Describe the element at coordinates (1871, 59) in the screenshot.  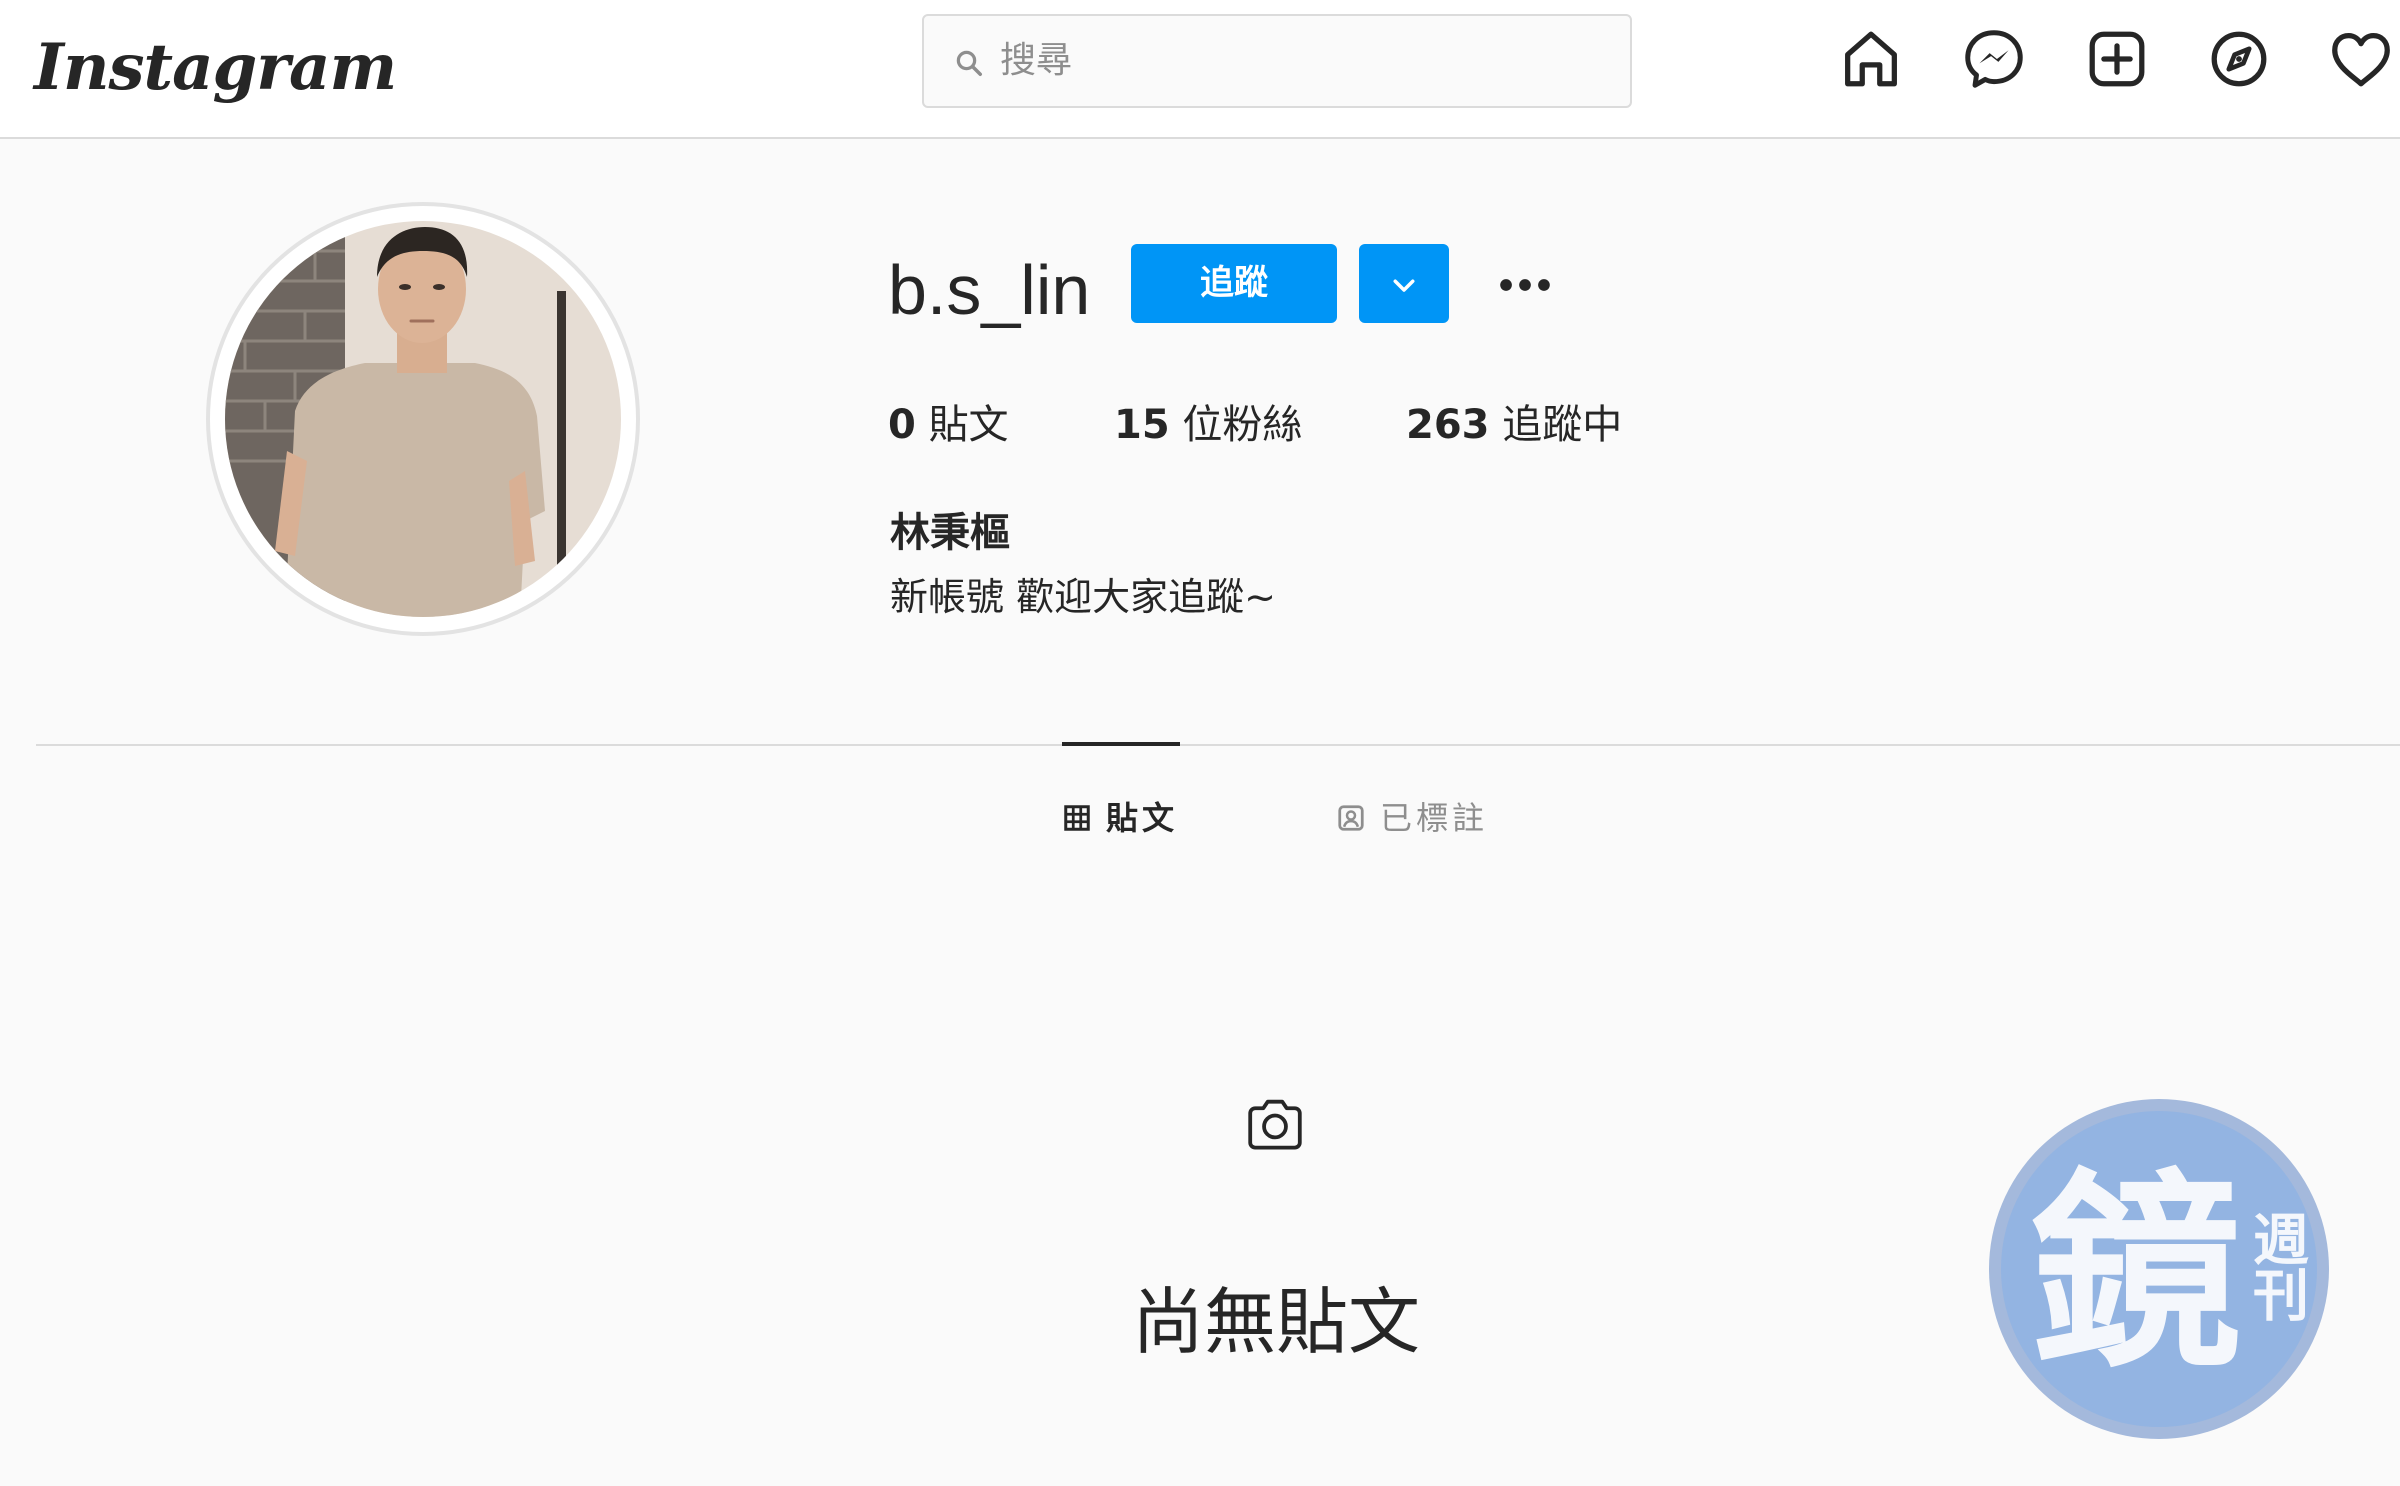
I see `home-icon` at that location.